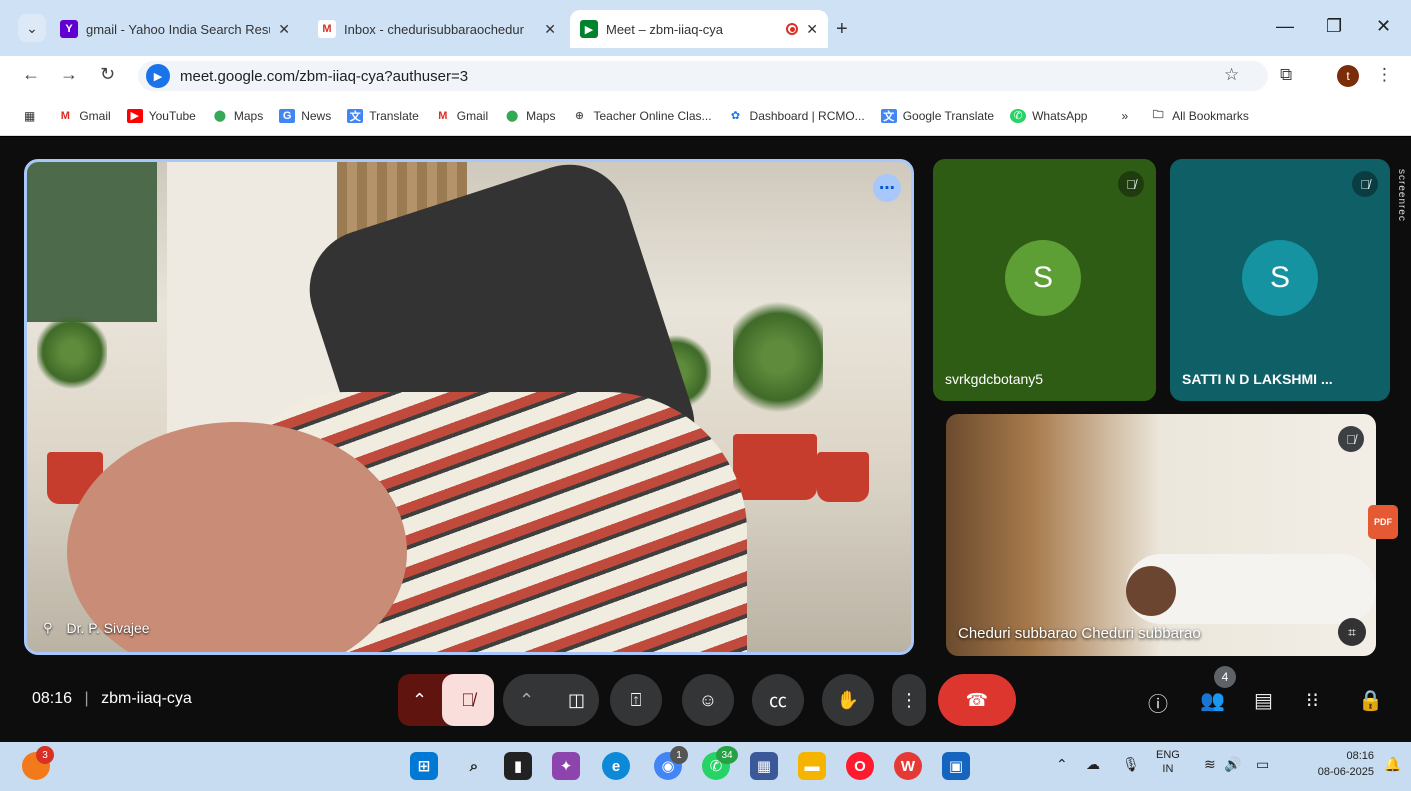 This screenshot has width=1411, height=791. What do you see at coordinates (1383, 26) in the screenshot?
I see `window-close-icon: ✕` at bounding box center [1383, 26].